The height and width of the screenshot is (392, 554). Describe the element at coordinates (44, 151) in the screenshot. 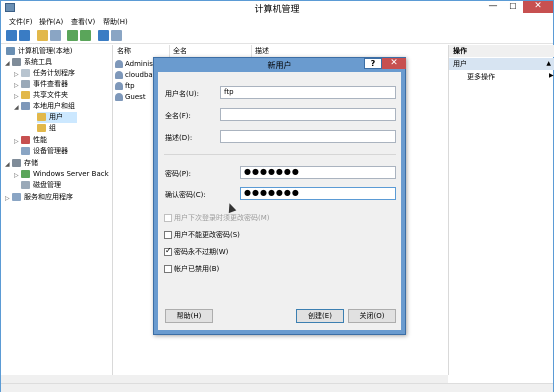

I see `tree-item-device-manager: 设备管理器` at that location.